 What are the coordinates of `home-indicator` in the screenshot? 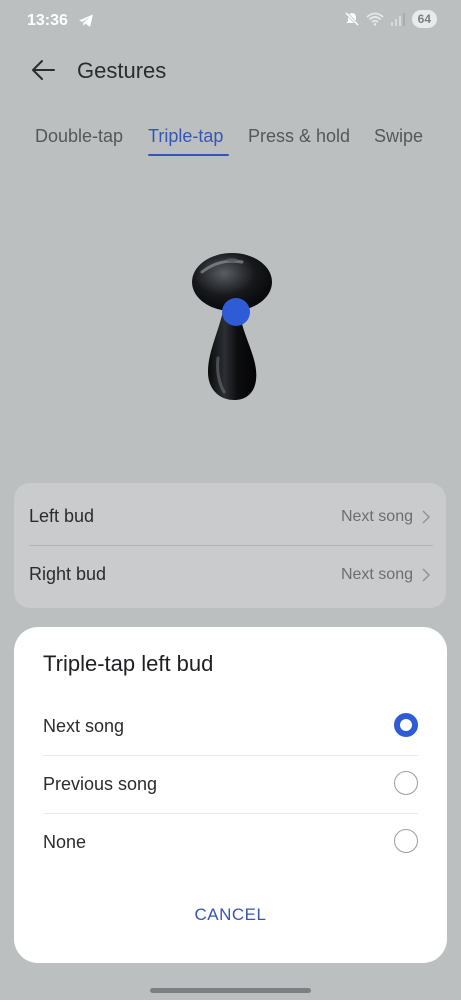 It's located at (230, 990).